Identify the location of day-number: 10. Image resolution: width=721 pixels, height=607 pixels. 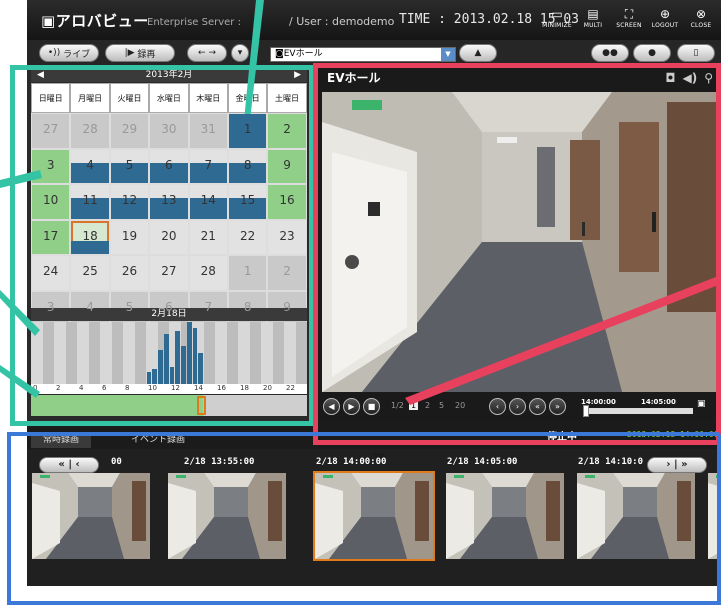
(51, 200).